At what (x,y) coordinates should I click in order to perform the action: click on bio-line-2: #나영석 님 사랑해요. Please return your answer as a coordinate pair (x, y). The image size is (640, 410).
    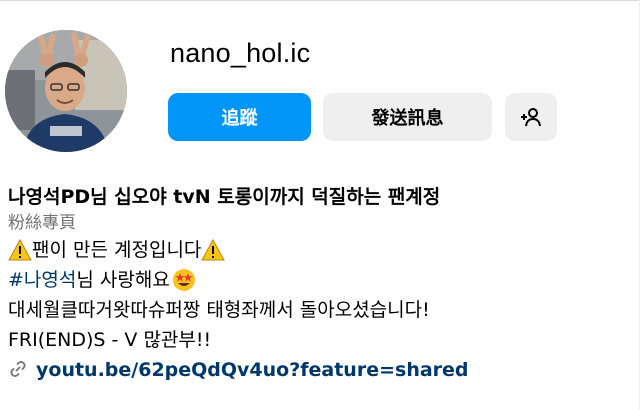
    Looking at the image, I should click on (318, 280).